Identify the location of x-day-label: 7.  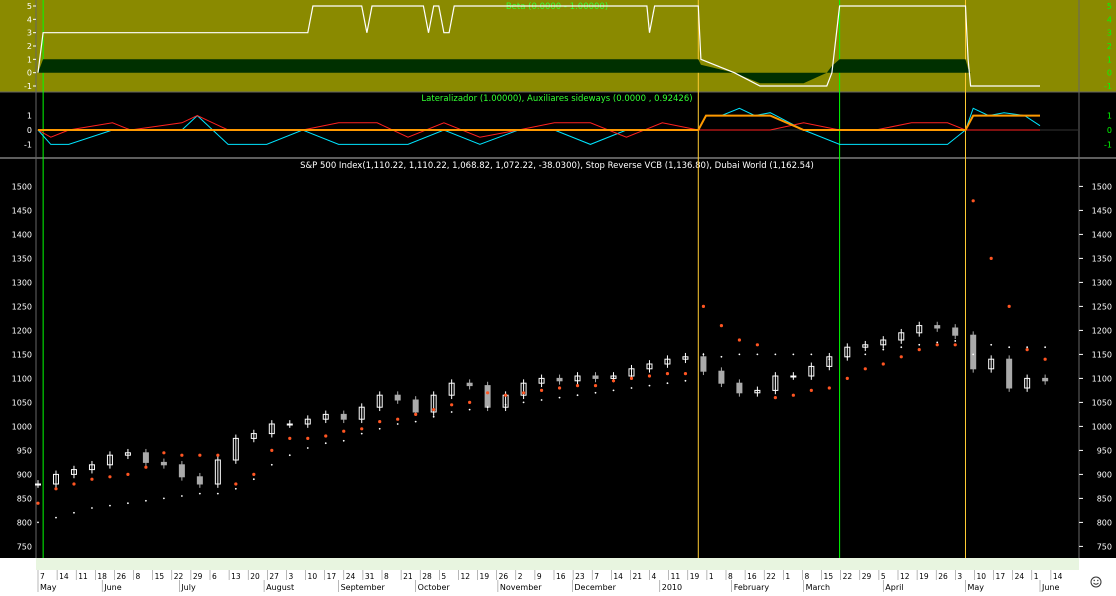
(596, 576).